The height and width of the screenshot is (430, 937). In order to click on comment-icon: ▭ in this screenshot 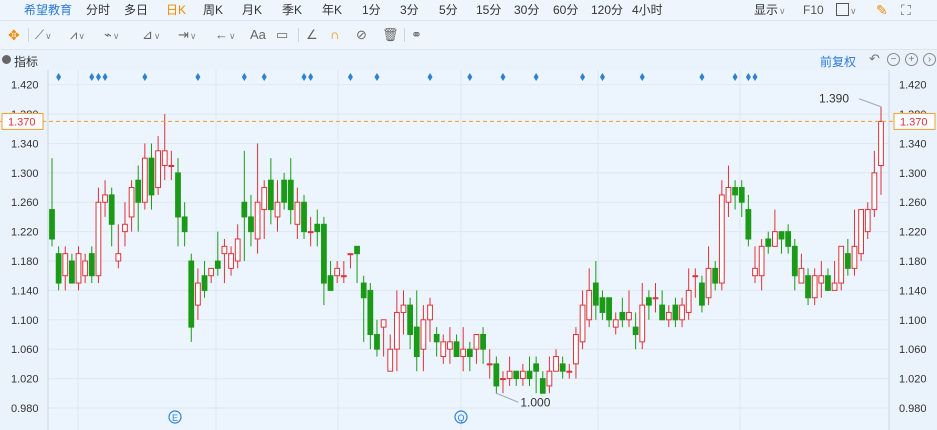, I will do `click(282, 35)`.